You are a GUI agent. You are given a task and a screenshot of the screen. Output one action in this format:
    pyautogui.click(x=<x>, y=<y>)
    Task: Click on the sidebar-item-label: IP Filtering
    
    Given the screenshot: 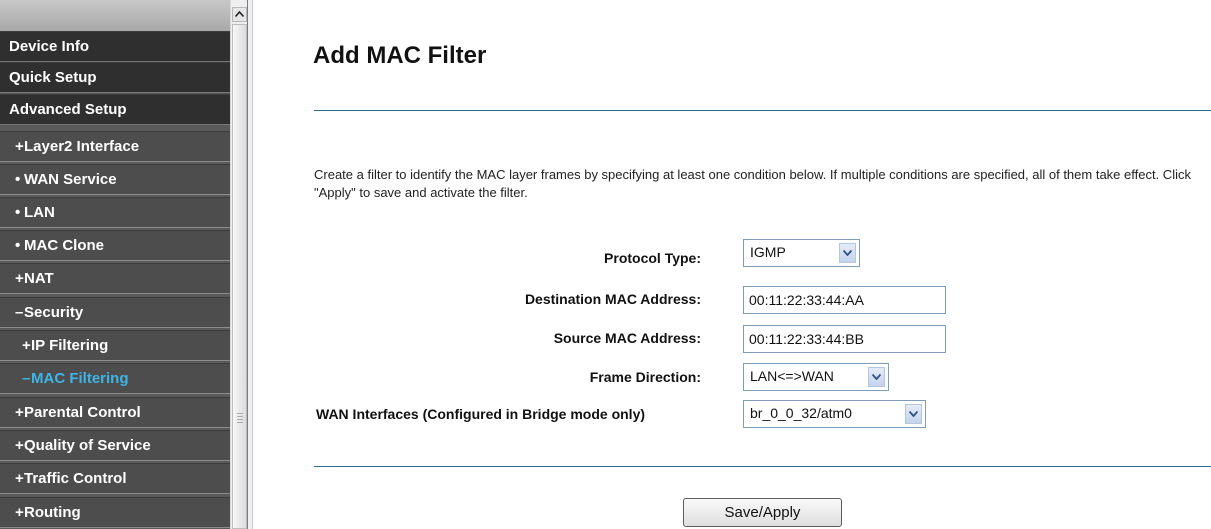 What is the action you would take?
    pyautogui.click(x=70, y=345)
    